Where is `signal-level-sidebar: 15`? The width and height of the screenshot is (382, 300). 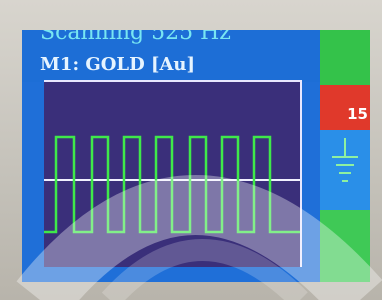
signal-level-sidebar: 15 is located at coordinates (345, 156).